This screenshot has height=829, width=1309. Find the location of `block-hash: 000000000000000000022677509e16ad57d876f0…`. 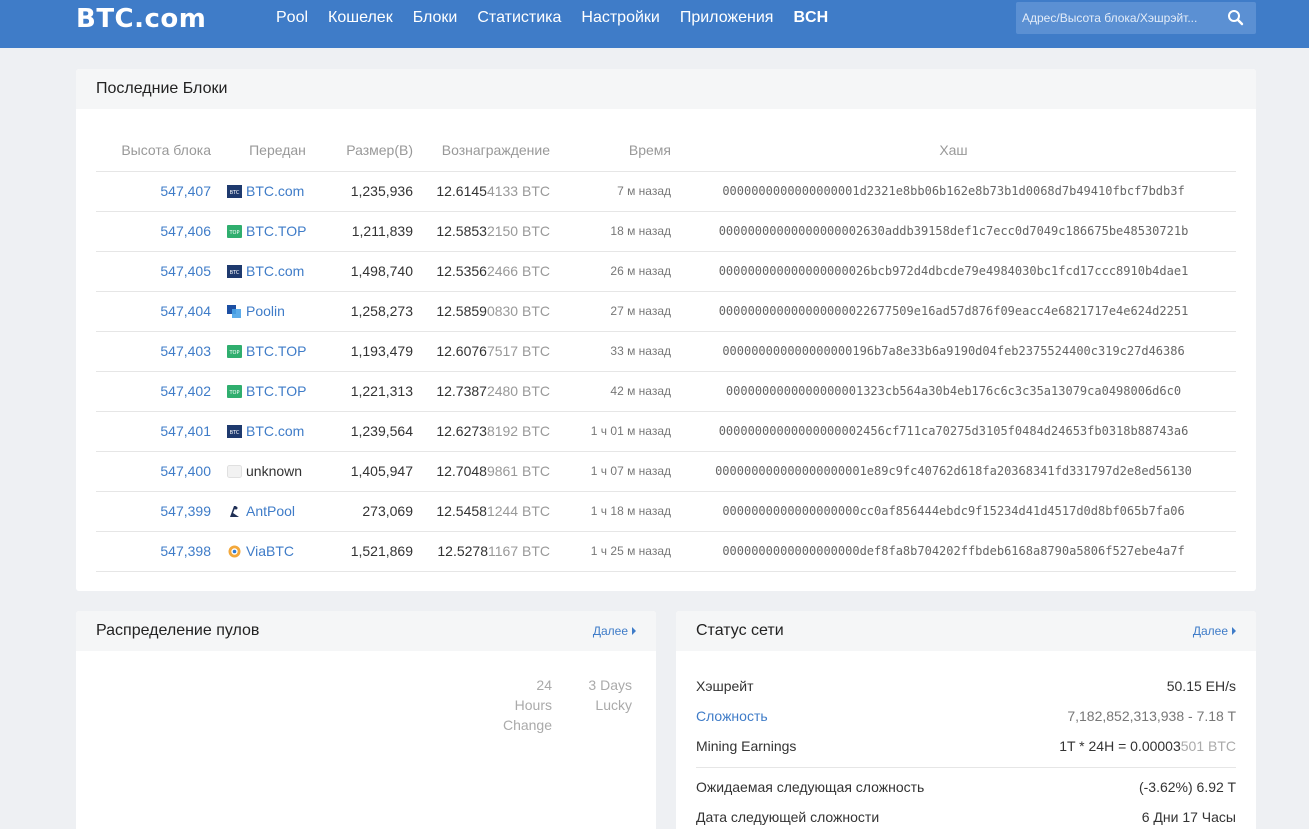

block-hash: 000000000000000000022677509e16ad57d876f0… is located at coordinates (953, 310).